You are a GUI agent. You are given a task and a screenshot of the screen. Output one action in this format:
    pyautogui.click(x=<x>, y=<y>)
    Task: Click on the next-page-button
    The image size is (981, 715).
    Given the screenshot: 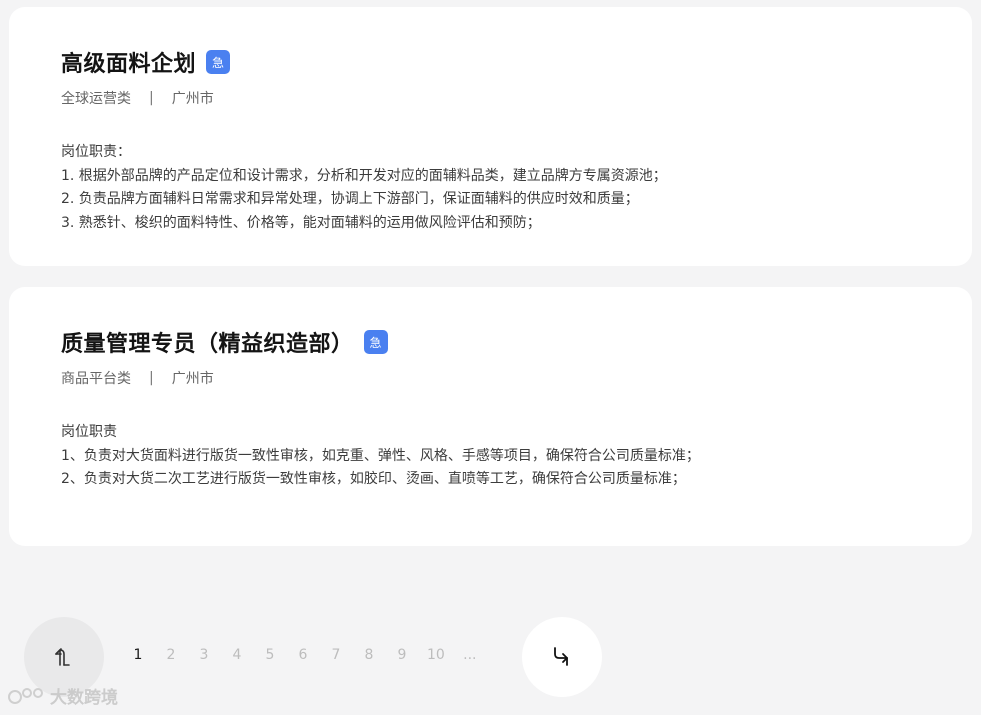 What is the action you would take?
    pyautogui.click(x=562, y=657)
    